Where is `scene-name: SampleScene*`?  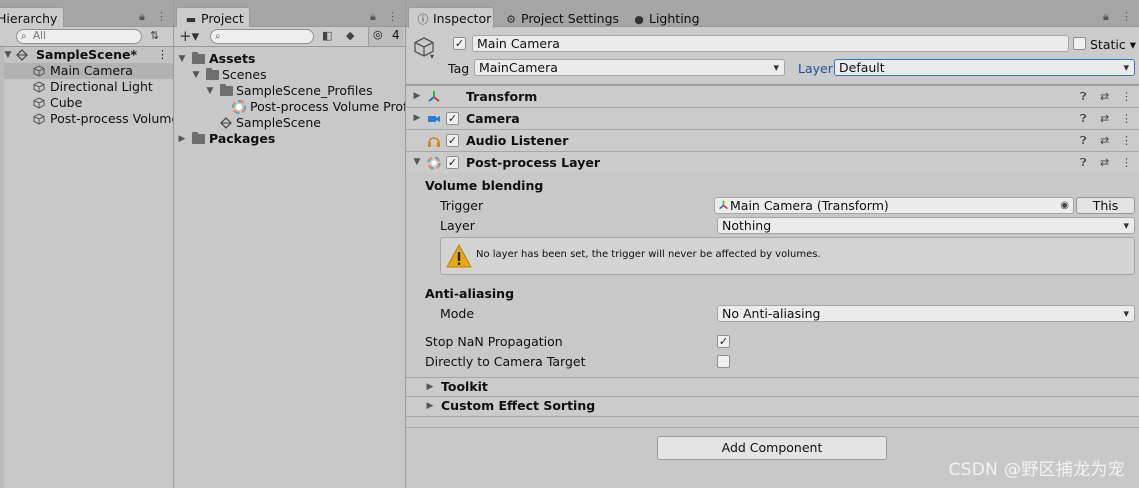 scene-name: SampleScene* is located at coordinates (86, 54).